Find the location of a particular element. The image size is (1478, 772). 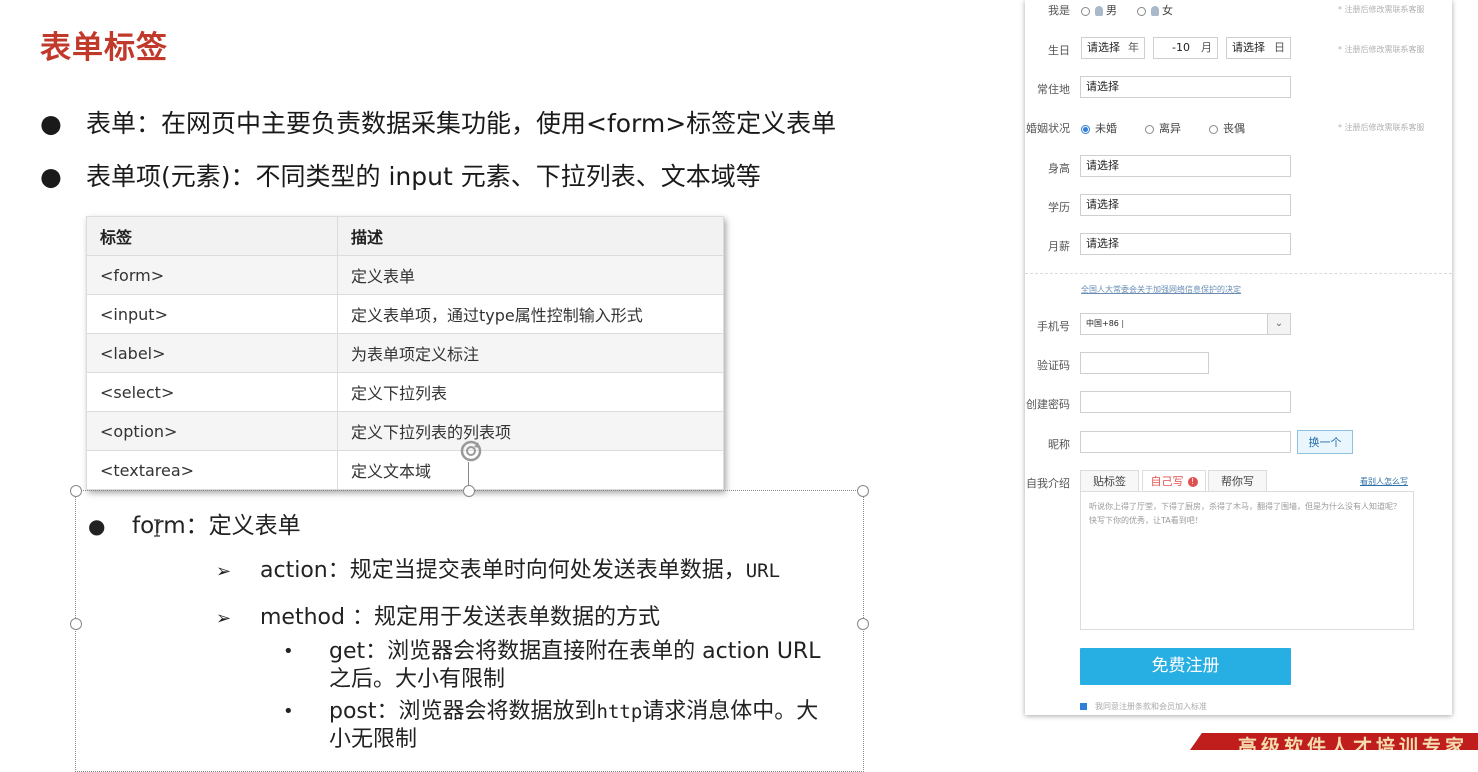

table-cell: 定义下拉列表的列表项 is located at coordinates (530, 431).